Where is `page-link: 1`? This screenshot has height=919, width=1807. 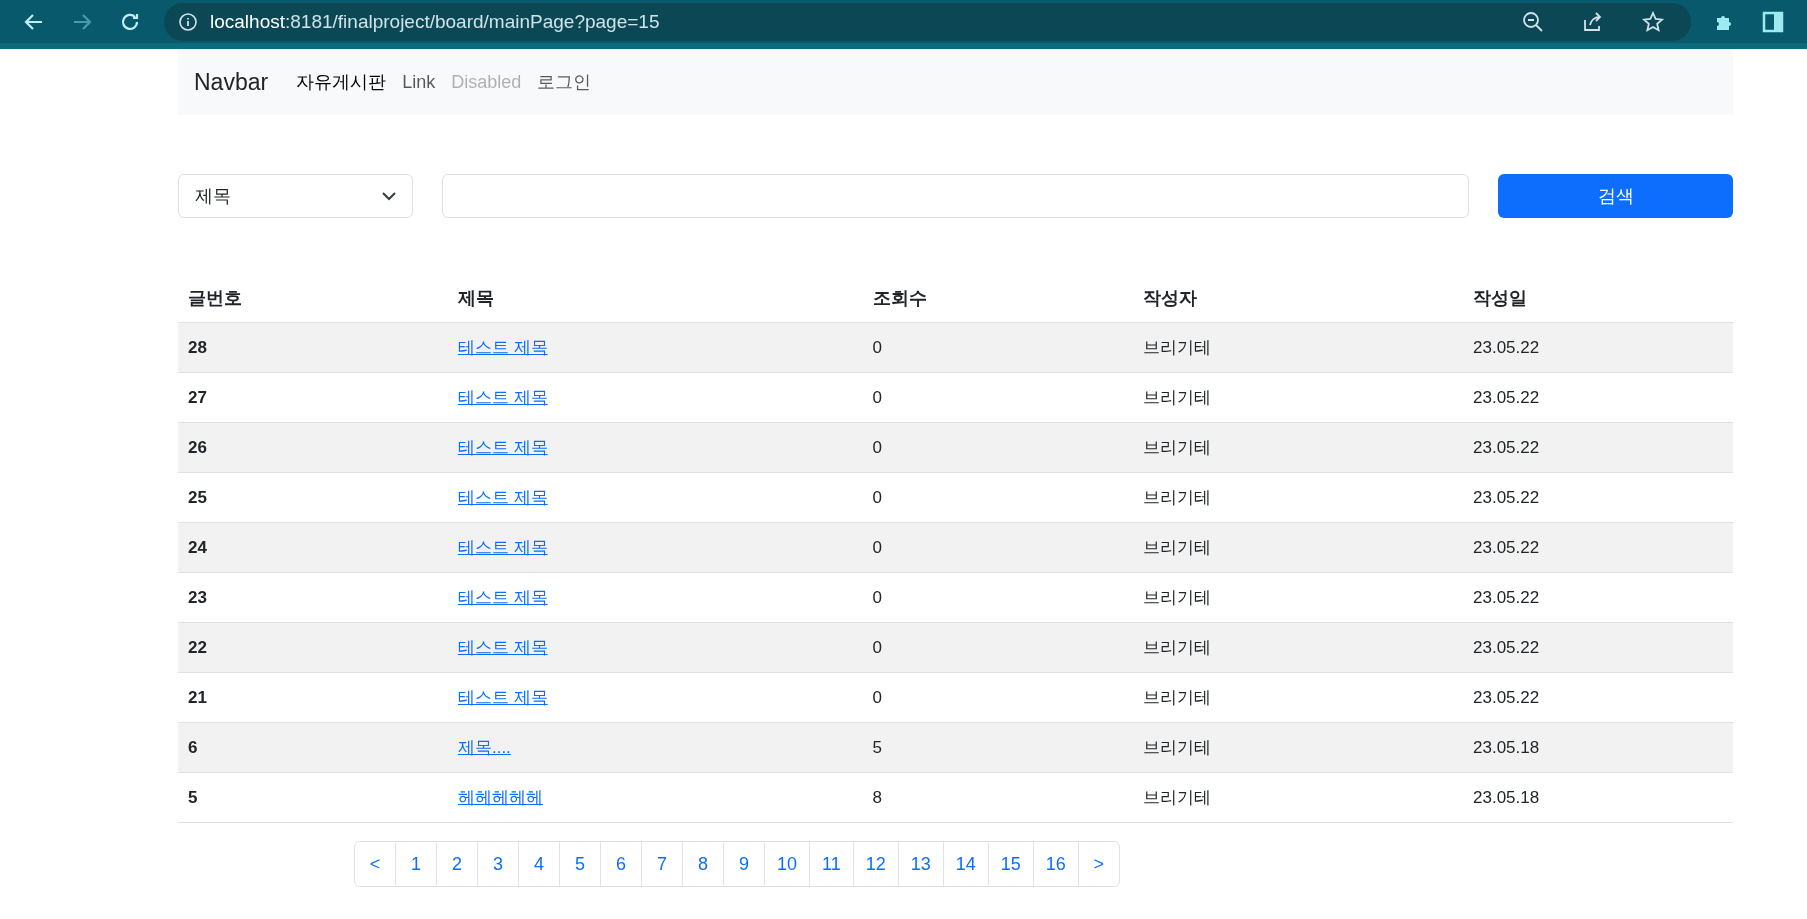
page-link: 1 is located at coordinates (416, 864).